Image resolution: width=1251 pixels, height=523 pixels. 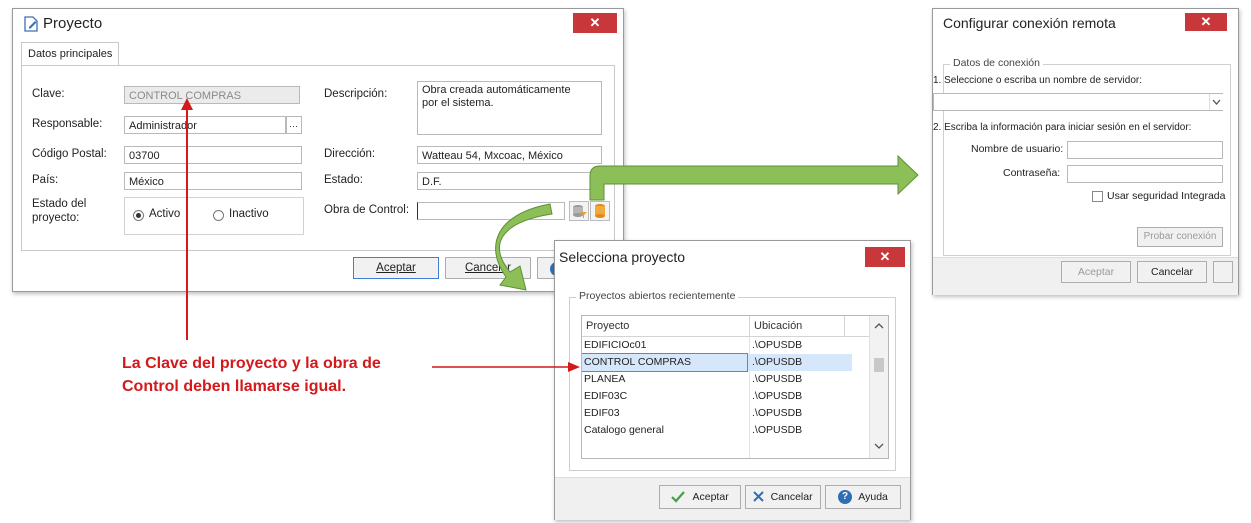 What do you see at coordinates (717, 362) in the screenshot?
I see `table-row-selected: CONTROL COMPRAS .\OPUSDB` at bounding box center [717, 362].